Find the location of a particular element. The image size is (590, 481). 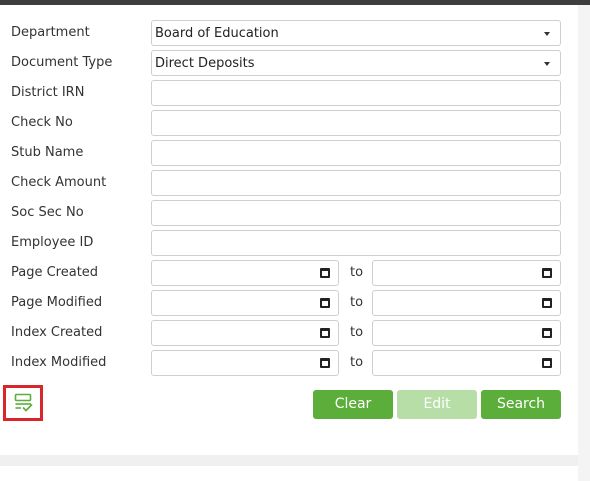

stub-name-row: Stub Name is located at coordinates (289, 153).